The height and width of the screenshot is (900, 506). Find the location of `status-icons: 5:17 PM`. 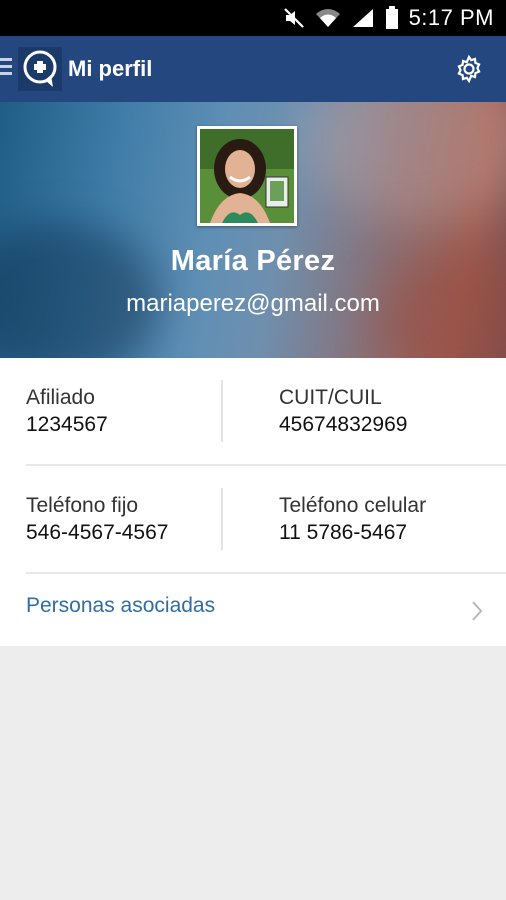

status-icons: 5:17 PM is located at coordinates (388, 18).